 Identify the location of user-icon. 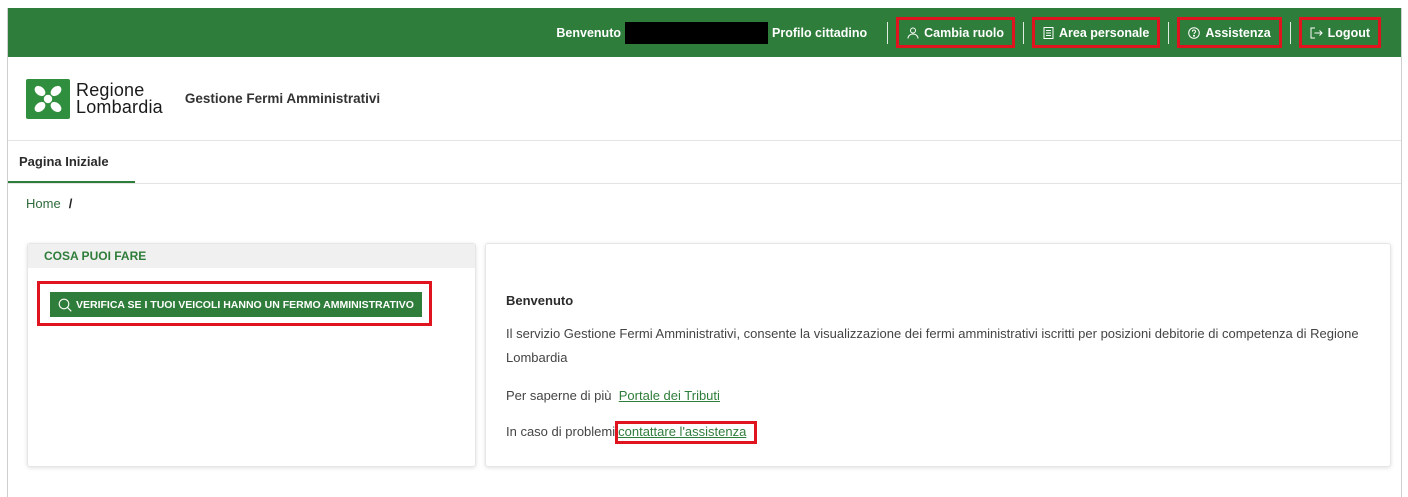
(913, 33).